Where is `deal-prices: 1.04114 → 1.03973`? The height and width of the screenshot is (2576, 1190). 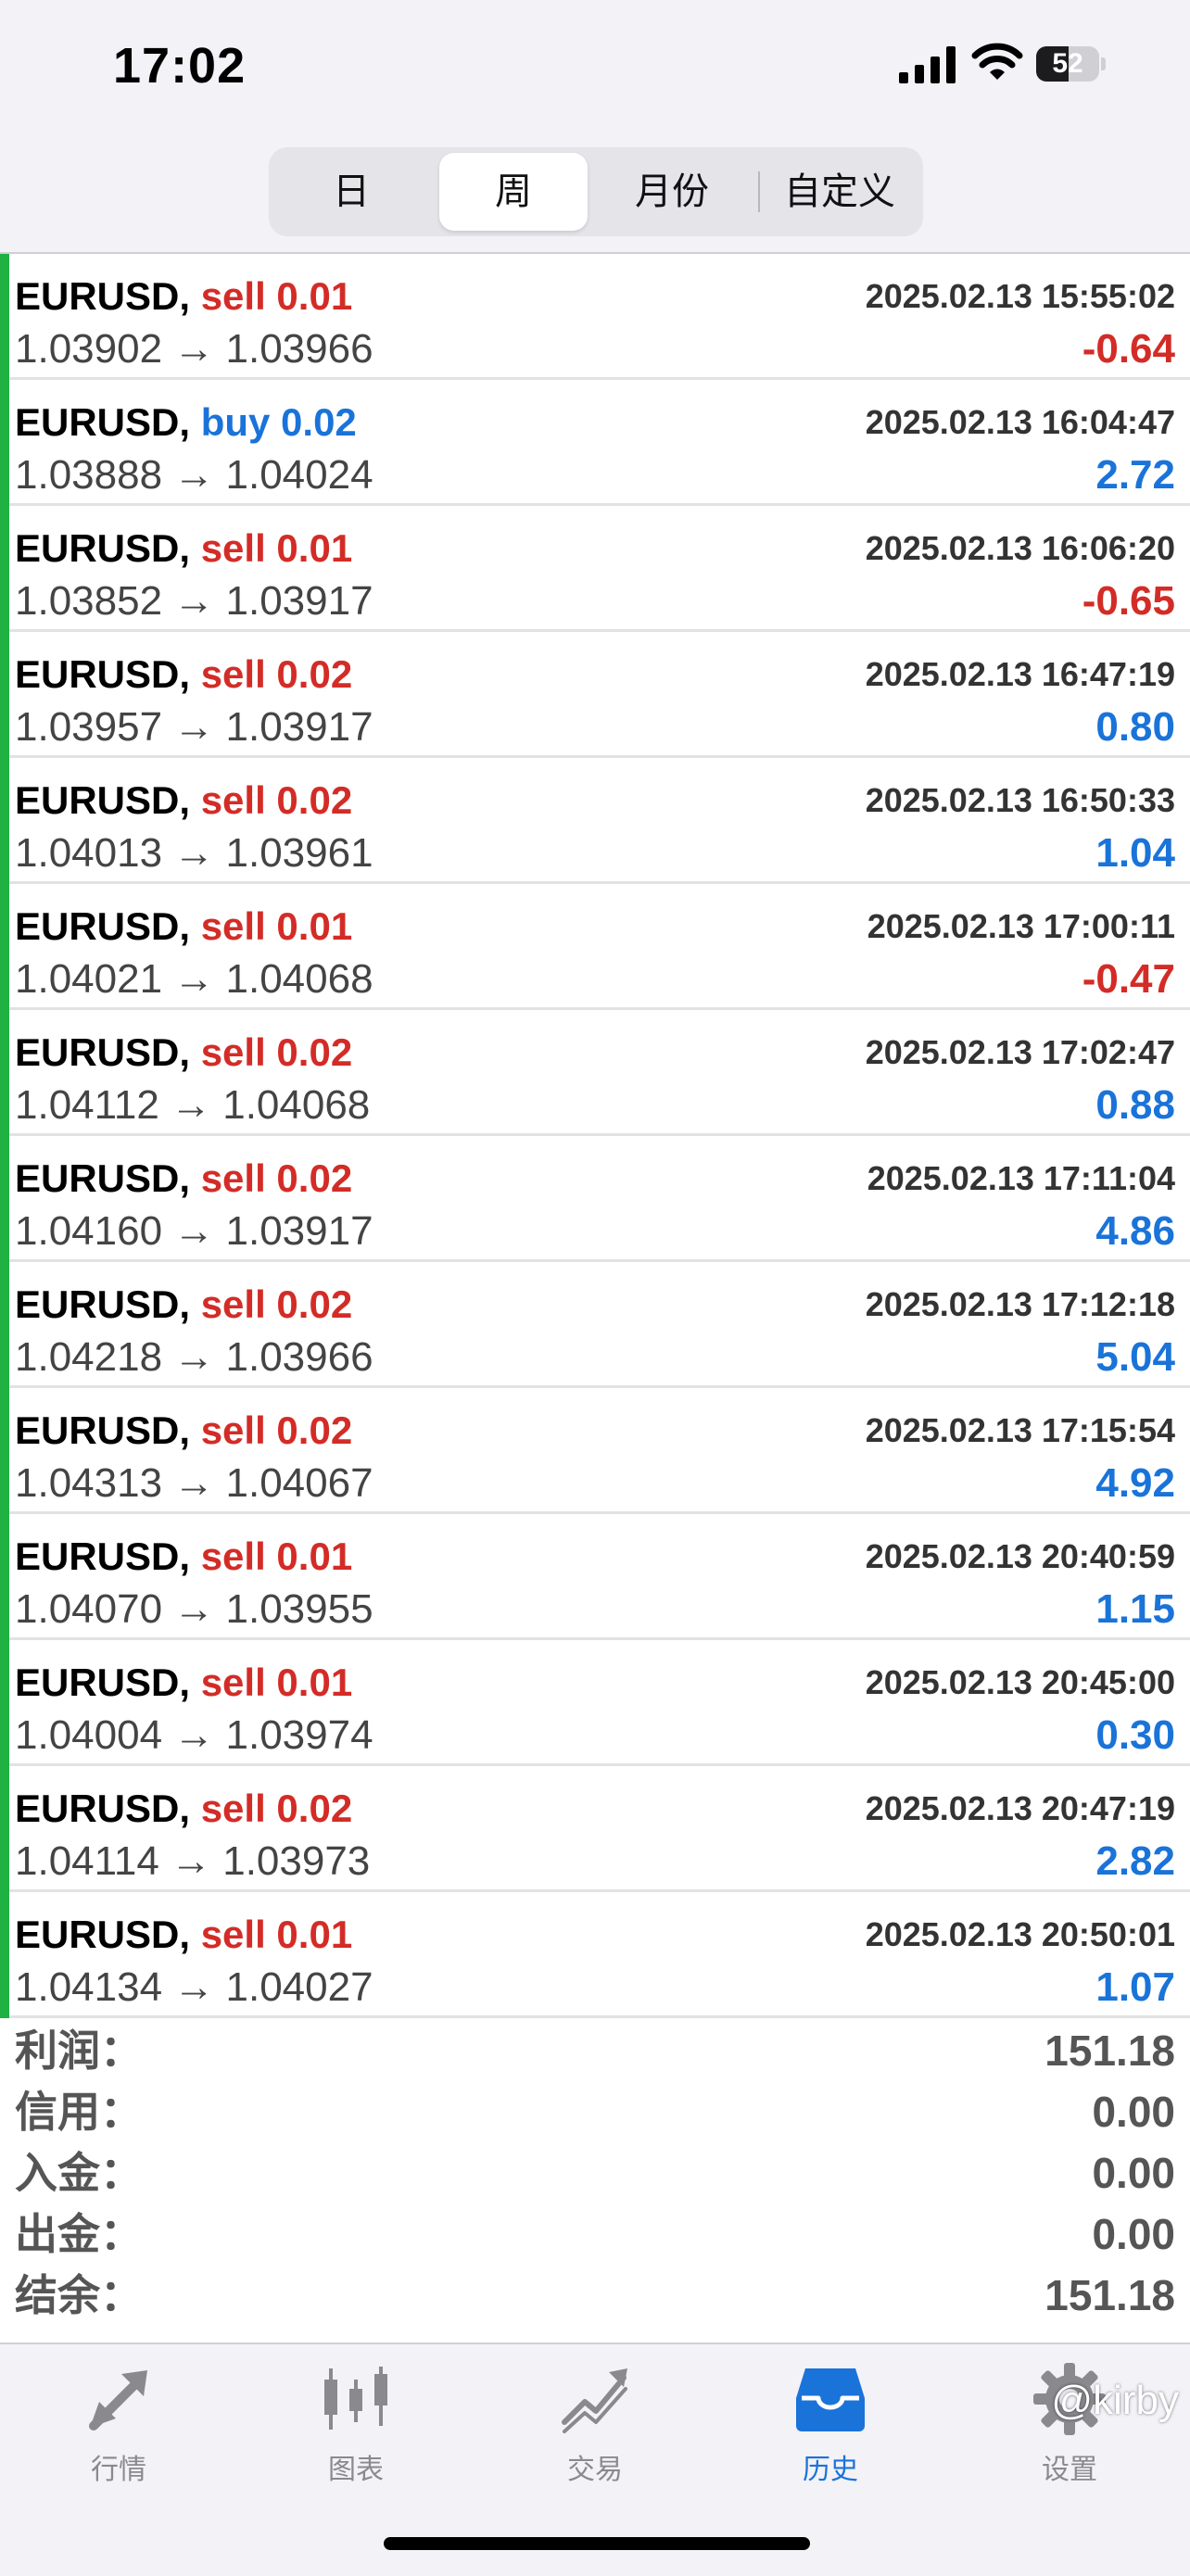 deal-prices: 1.04114 → 1.03973 is located at coordinates (193, 1861).